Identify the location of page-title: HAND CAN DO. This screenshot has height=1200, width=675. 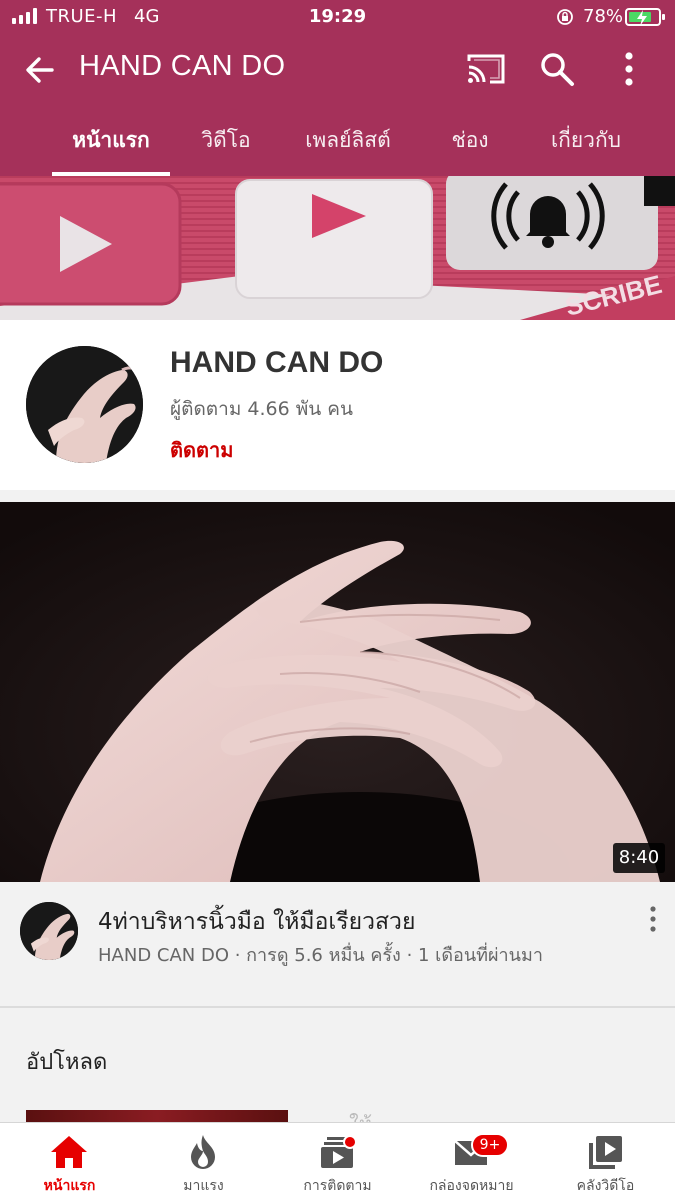
(182, 66).